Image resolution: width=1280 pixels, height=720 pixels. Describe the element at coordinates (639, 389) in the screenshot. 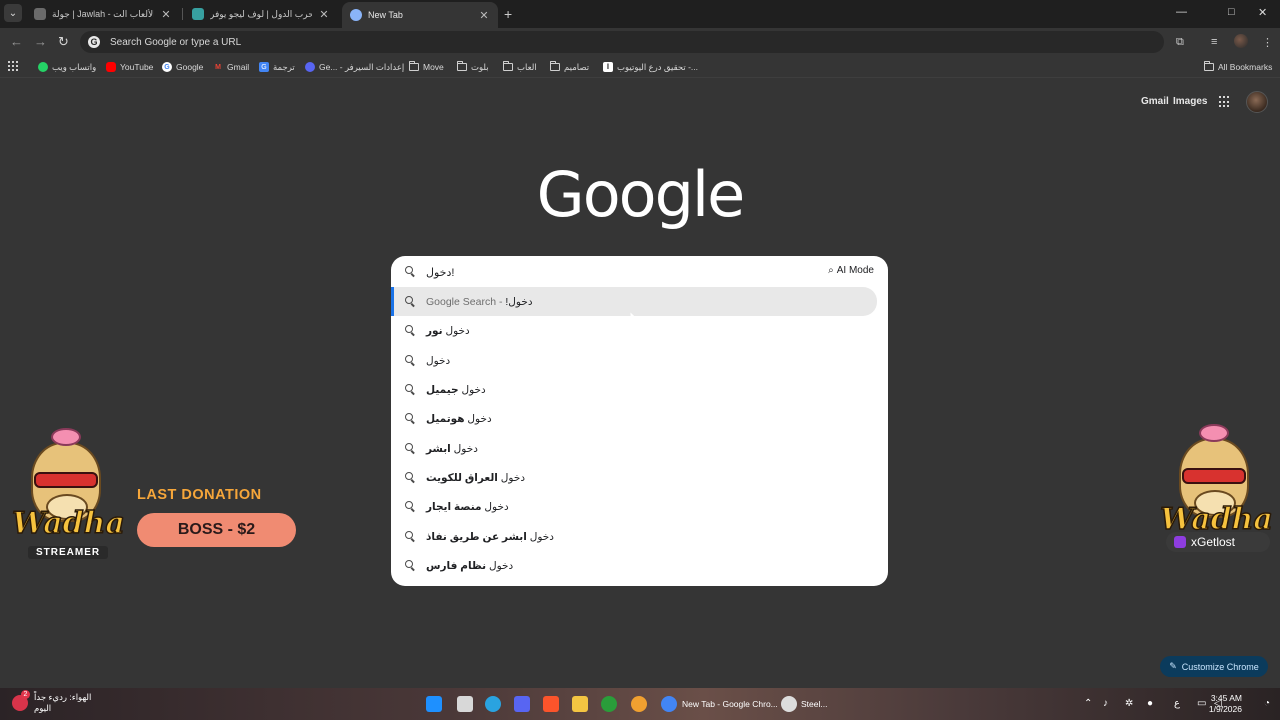

I see `suggestion-item: دخول جيميل` at that location.